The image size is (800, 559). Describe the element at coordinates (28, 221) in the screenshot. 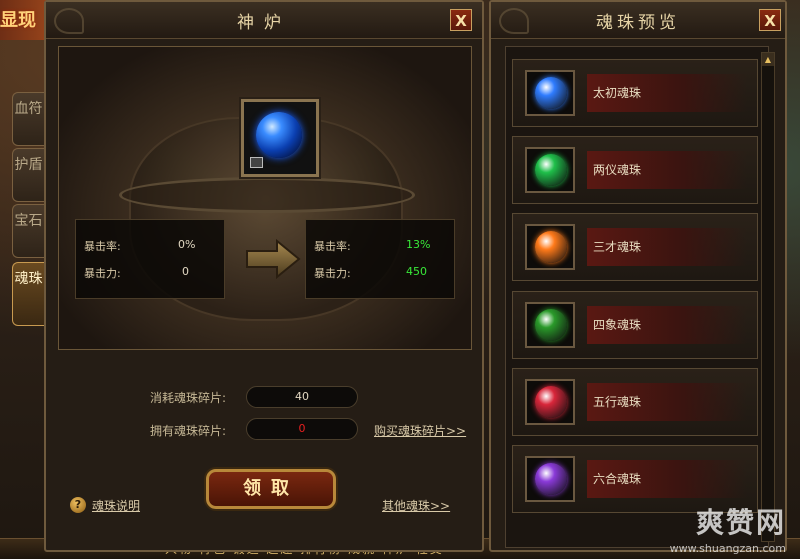

I see `tab-label: 宝石` at that location.